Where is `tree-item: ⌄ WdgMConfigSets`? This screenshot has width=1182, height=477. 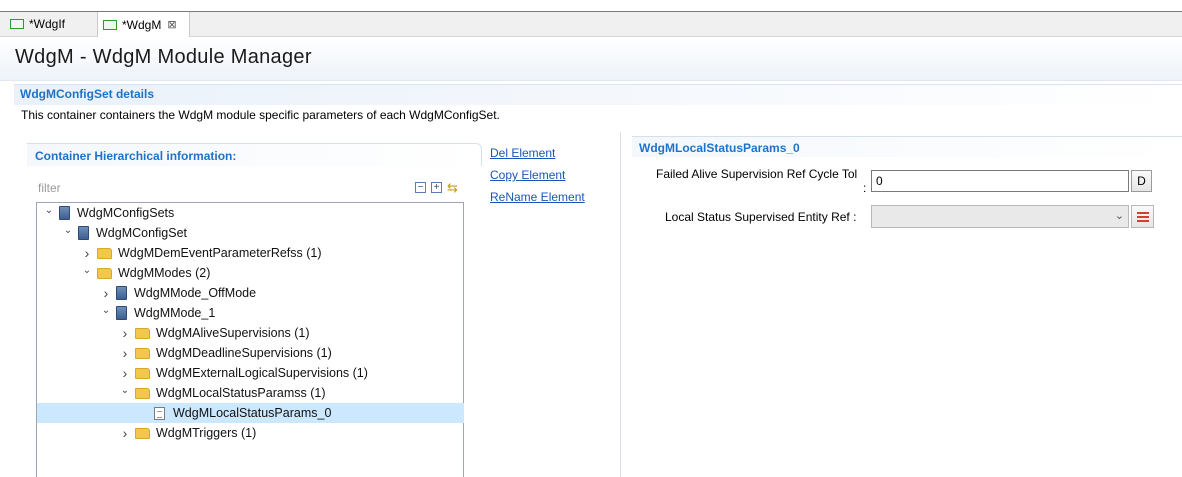
tree-item: ⌄ WdgMConfigSets is located at coordinates (250, 213).